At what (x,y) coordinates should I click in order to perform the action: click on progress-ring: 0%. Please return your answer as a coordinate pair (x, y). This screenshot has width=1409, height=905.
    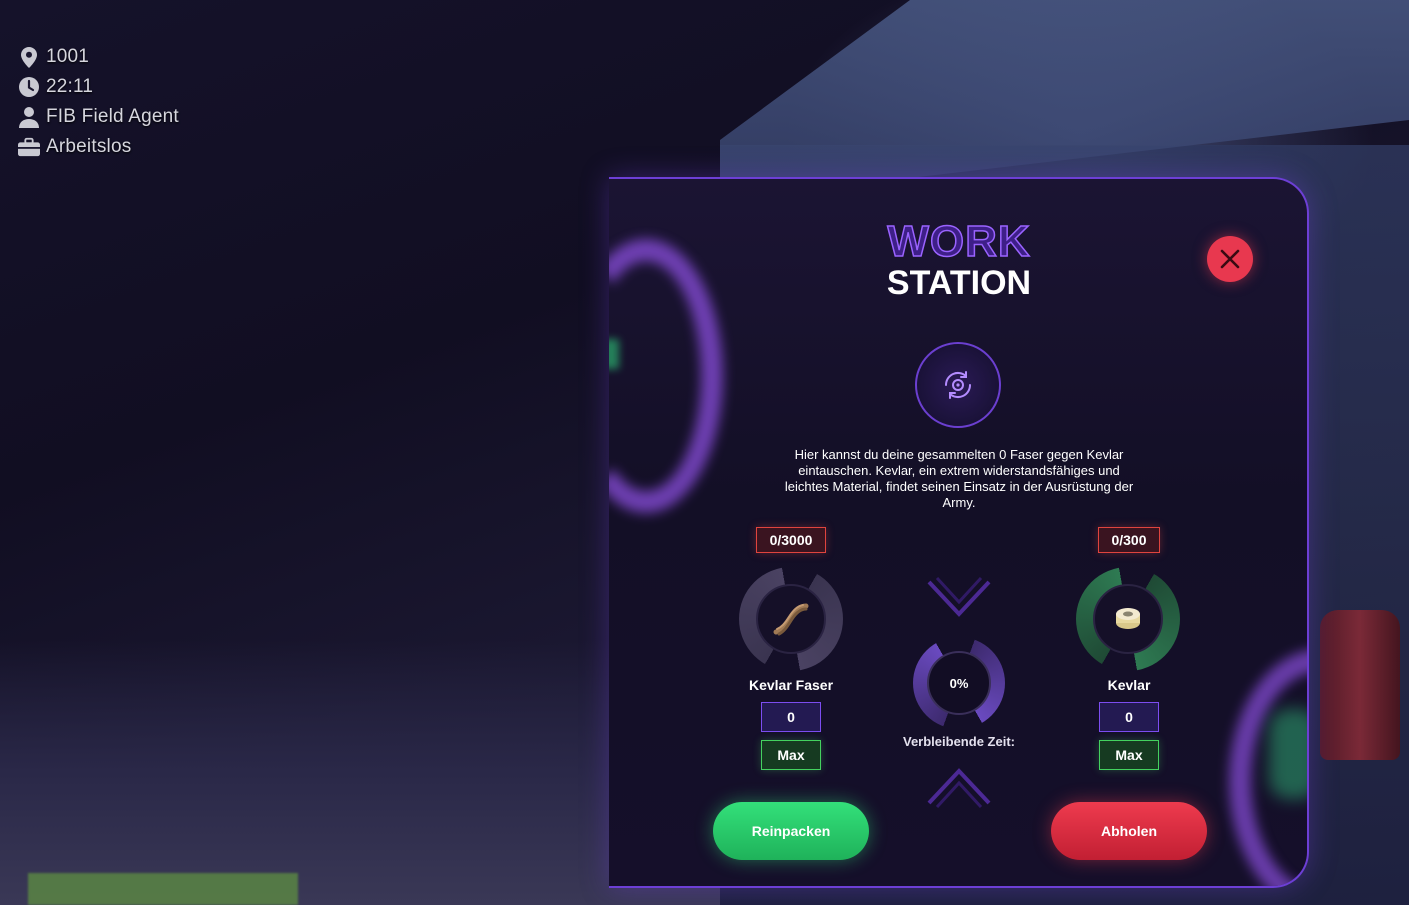
    Looking at the image, I should click on (959, 683).